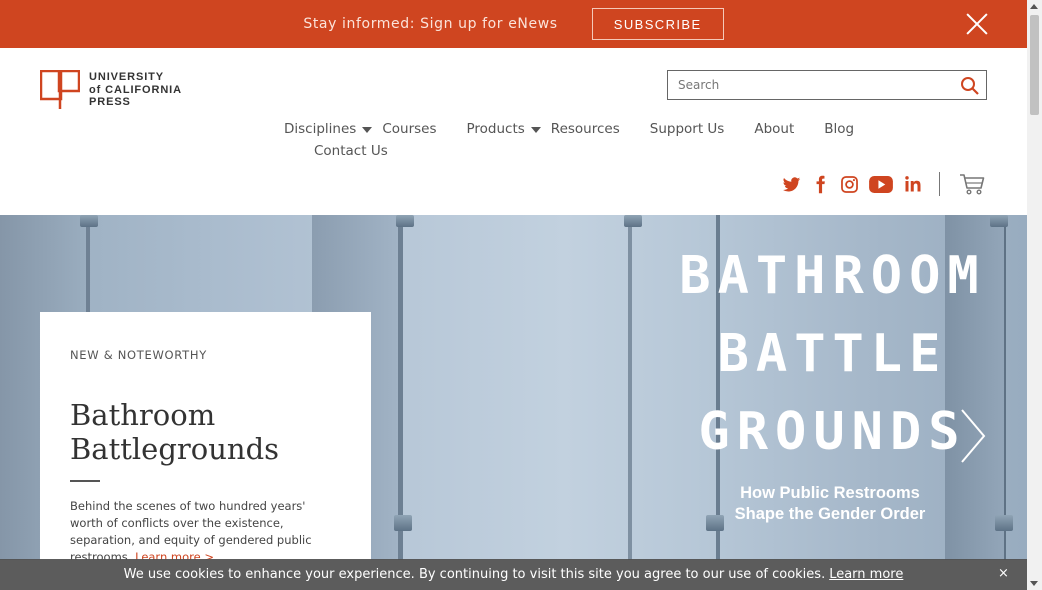 The height and width of the screenshot is (590, 1042). I want to click on cookie-learn-more-link: Learn more, so click(866, 574).